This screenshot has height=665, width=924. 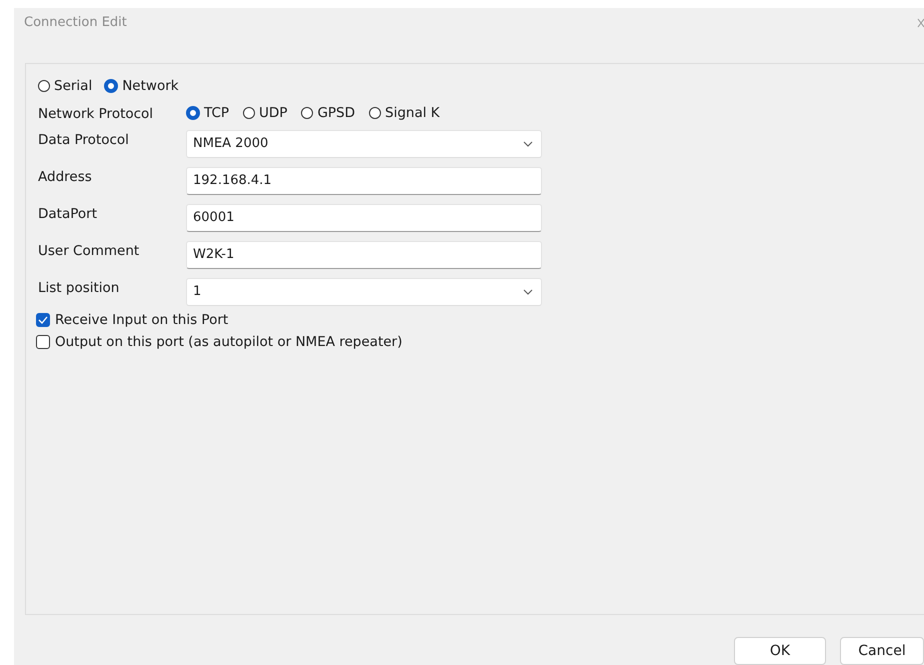 What do you see at coordinates (79, 287) in the screenshot?
I see `field-label: List position` at bounding box center [79, 287].